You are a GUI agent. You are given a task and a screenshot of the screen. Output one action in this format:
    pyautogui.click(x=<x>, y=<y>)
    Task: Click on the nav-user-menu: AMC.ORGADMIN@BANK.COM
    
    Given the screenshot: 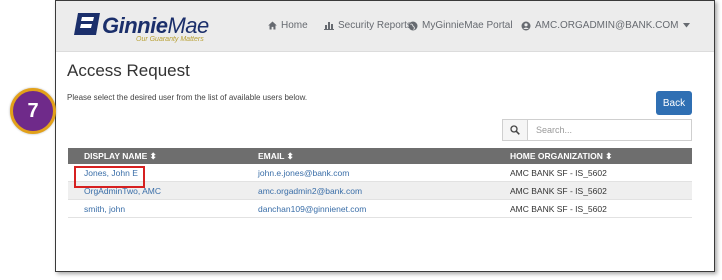 What is the action you would take?
    pyautogui.click(x=605, y=25)
    